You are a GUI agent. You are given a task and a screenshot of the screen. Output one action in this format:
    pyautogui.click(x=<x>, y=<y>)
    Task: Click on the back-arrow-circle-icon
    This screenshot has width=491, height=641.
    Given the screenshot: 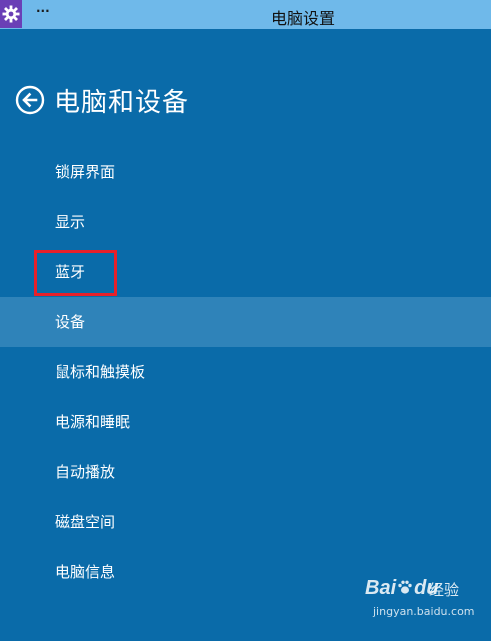 What is the action you would take?
    pyautogui.click(x=30, y=100)
    